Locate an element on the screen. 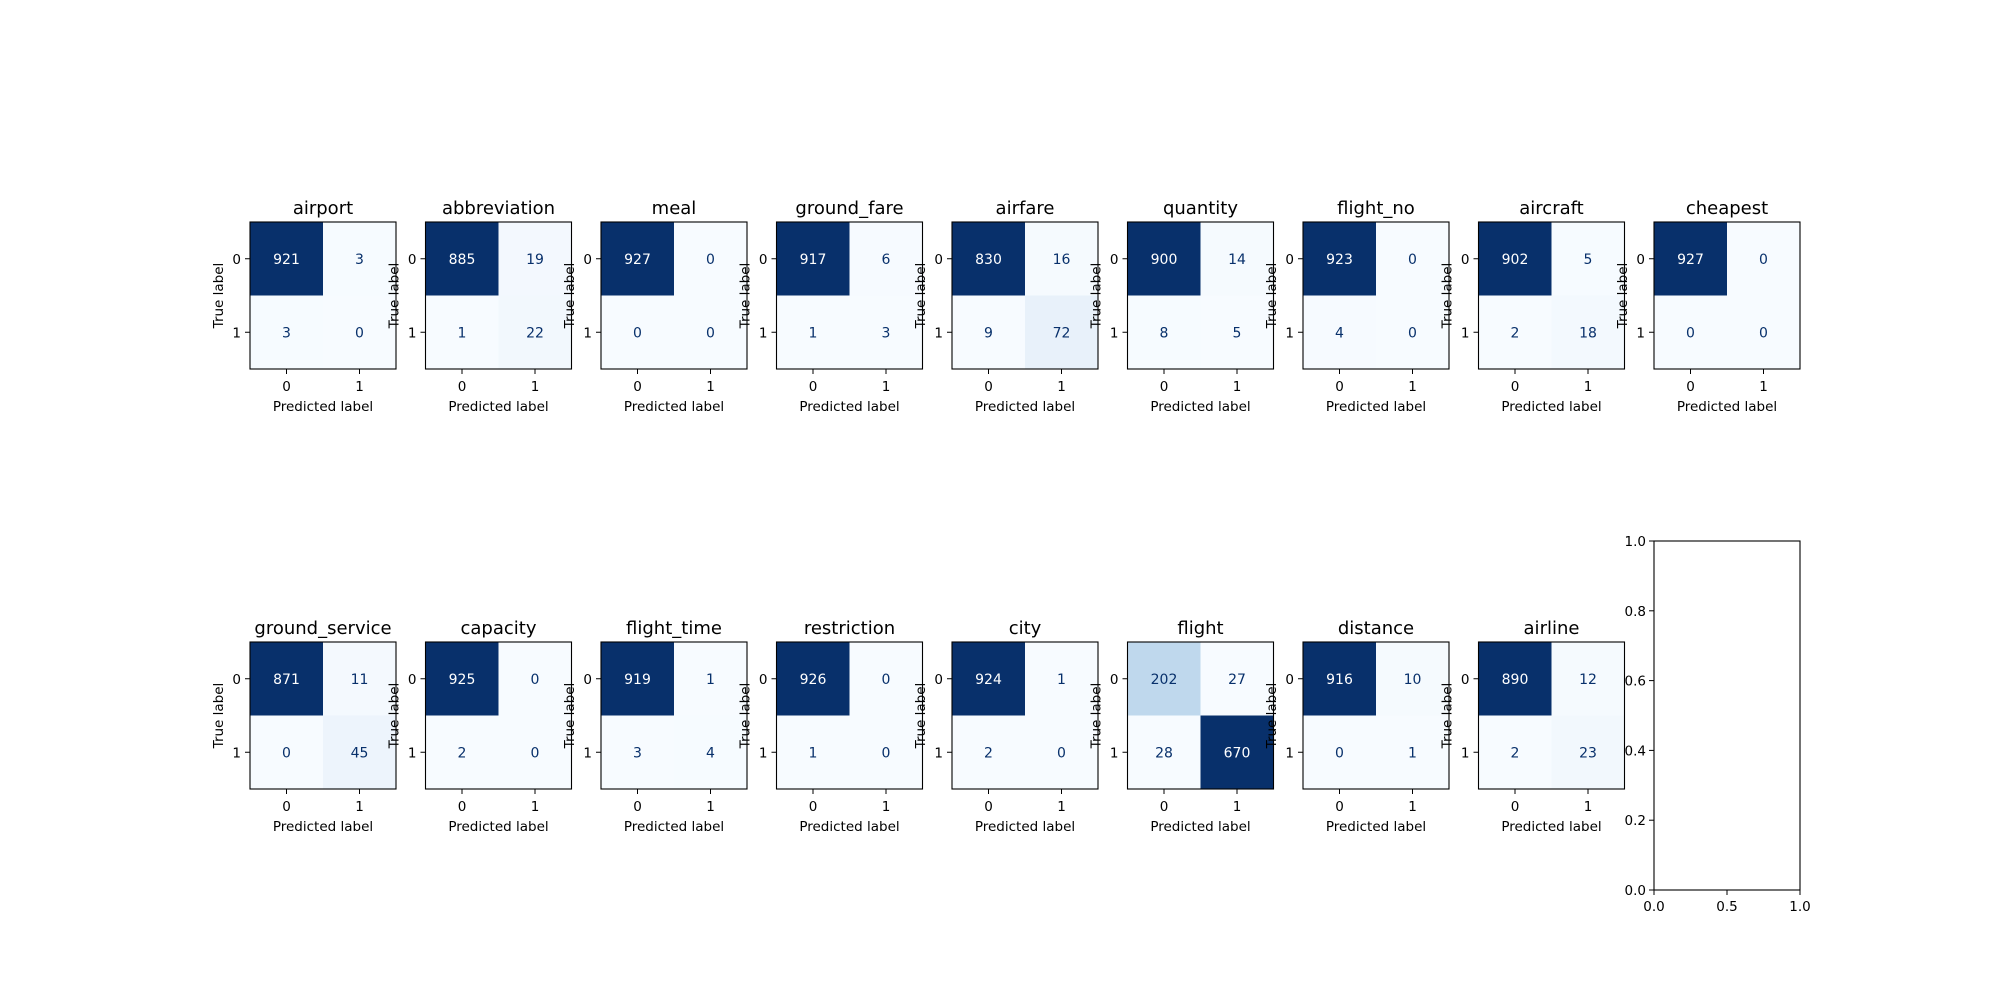 The width and height of the screenshot is (2000, 1000). matrix-title: distance is located at coordinates (1376, 628).